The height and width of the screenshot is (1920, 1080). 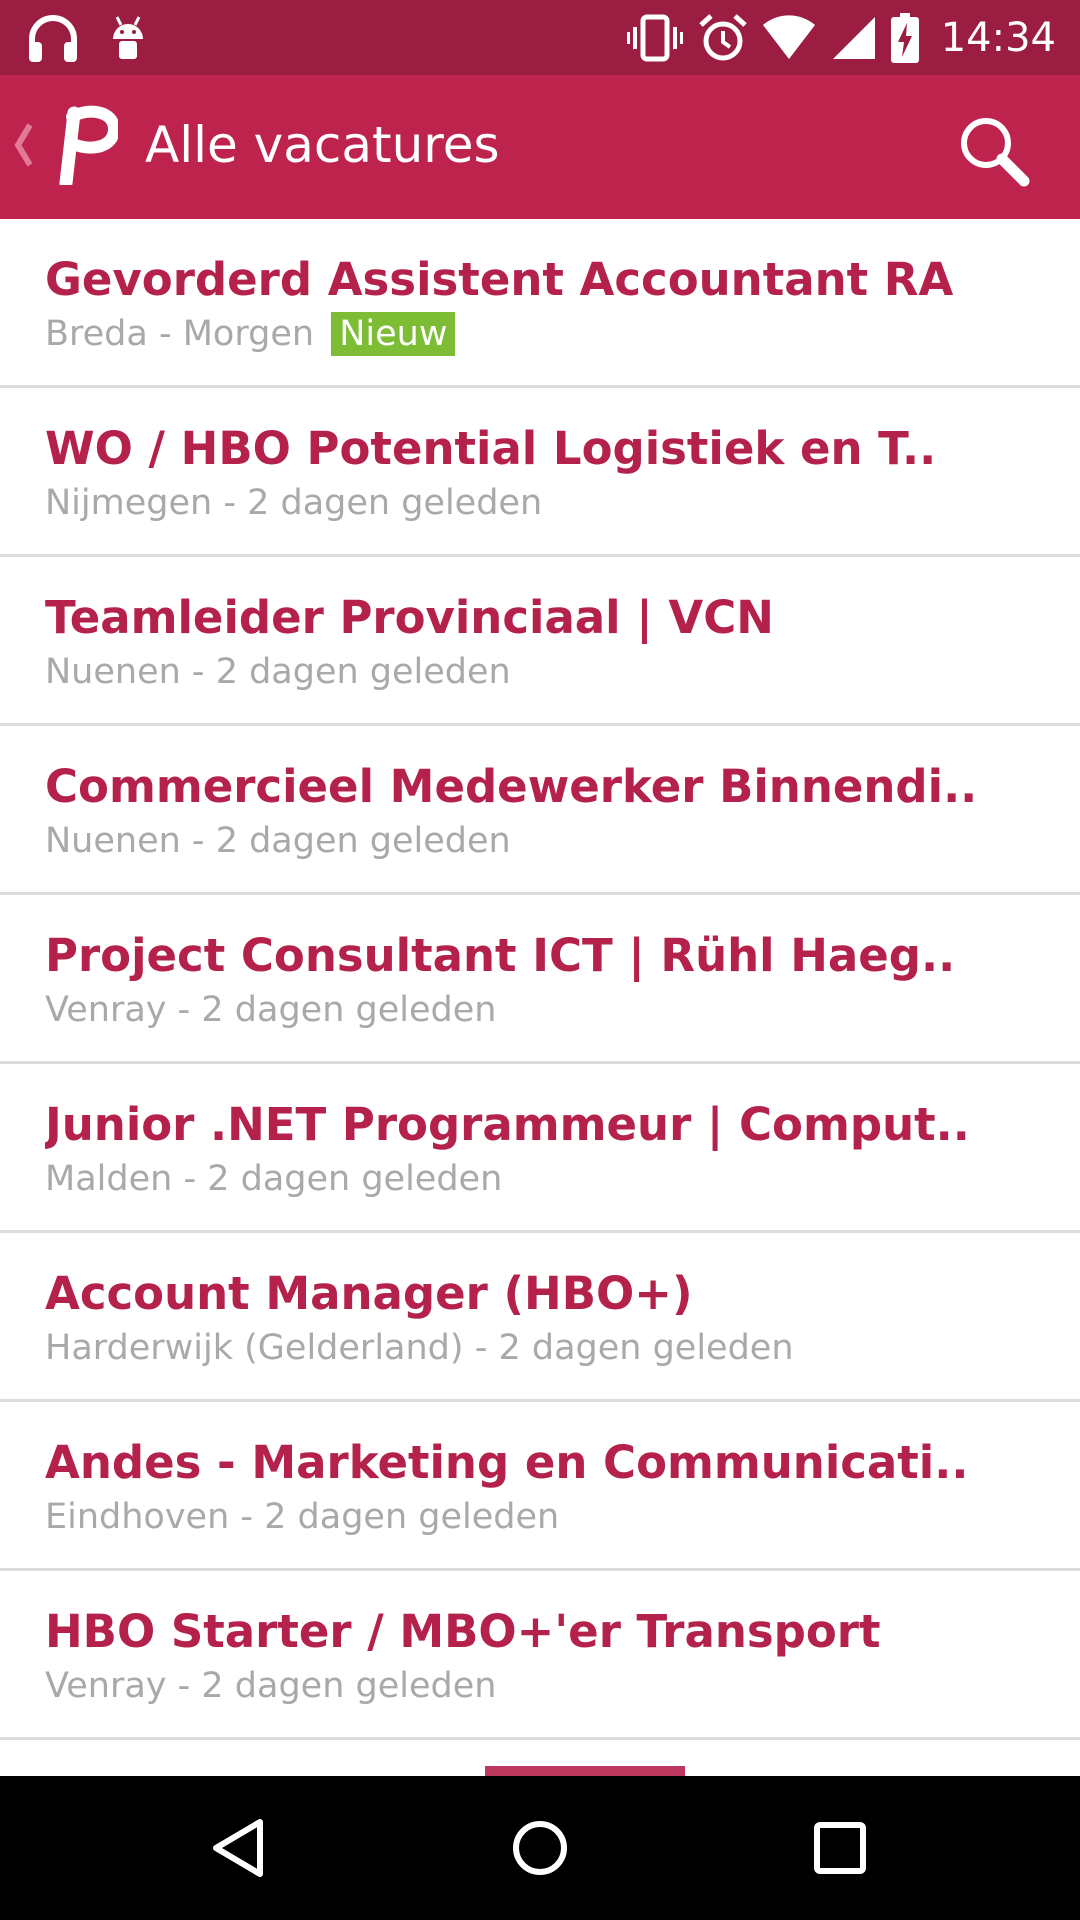 I want to click on job-title: WO / HBO Potential Logistiek en T.., so click(x=491, y=448).